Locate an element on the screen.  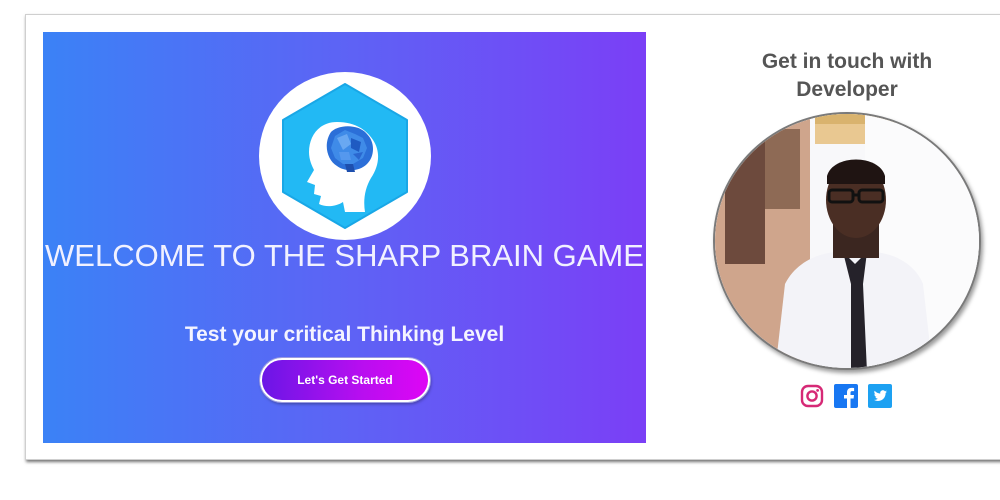
twitter-icon is located at coordinates (880, 396).